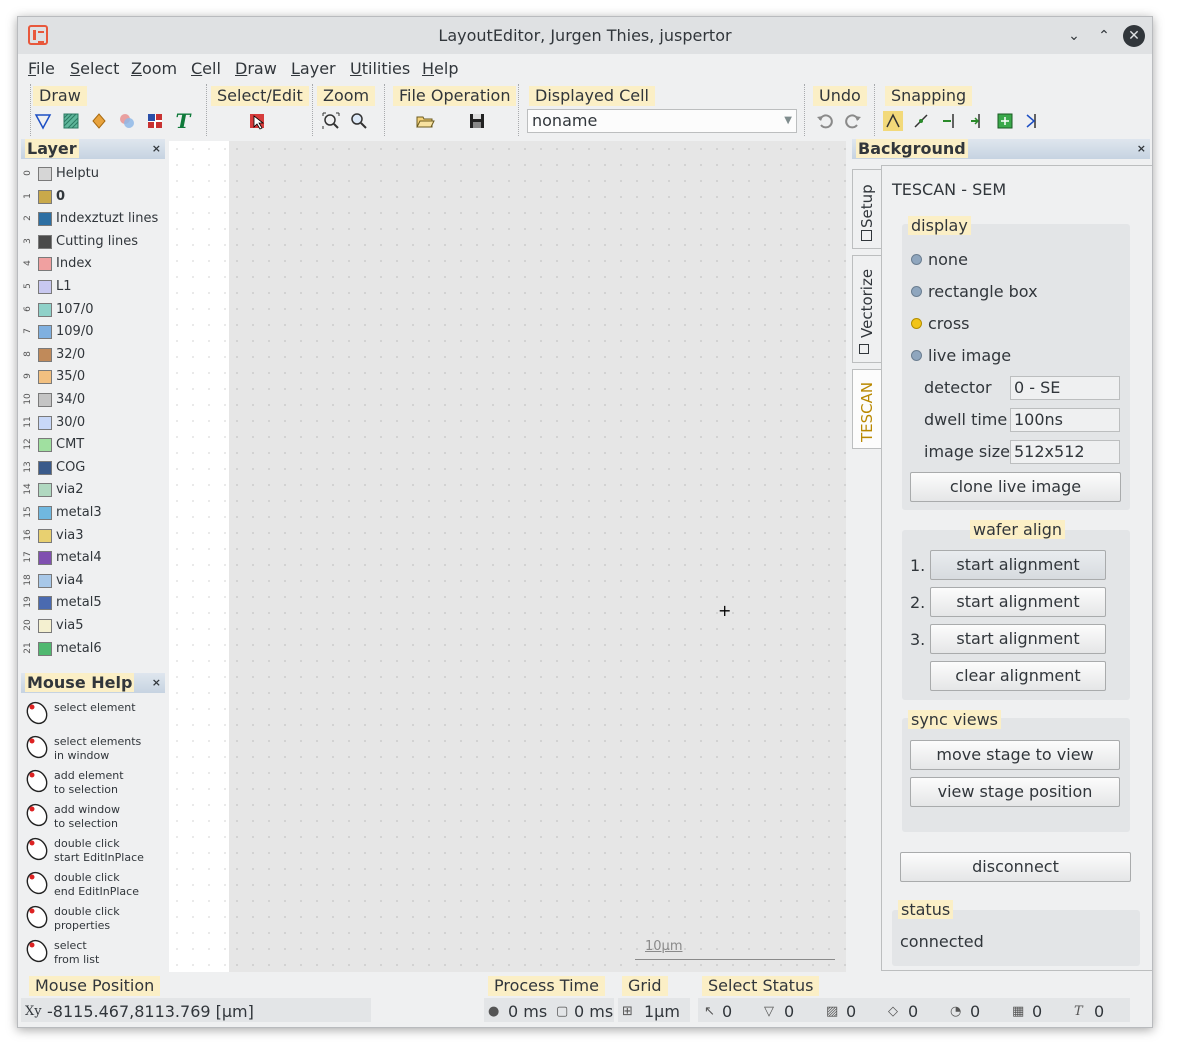  Describe the element at coordinates (1065, 420) in the screenshot. I see `dwell-time-field: 100ns` at that location.